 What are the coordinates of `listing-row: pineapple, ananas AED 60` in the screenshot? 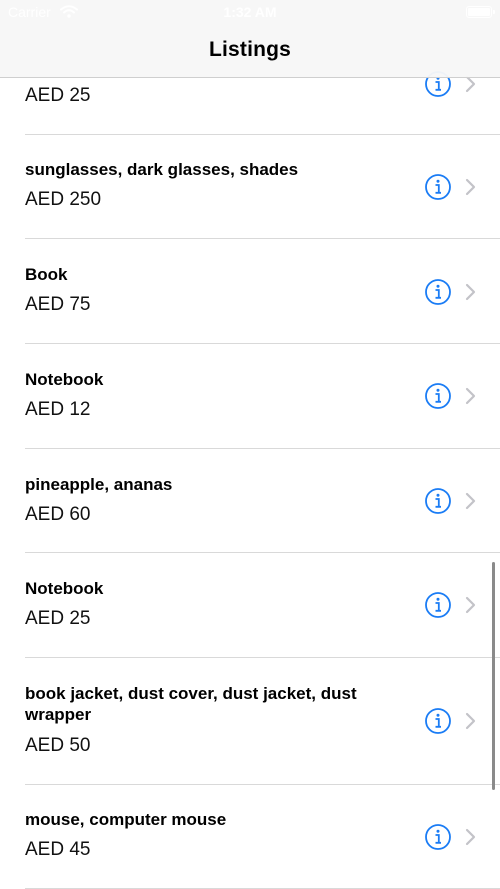 It's located at (250, 500).